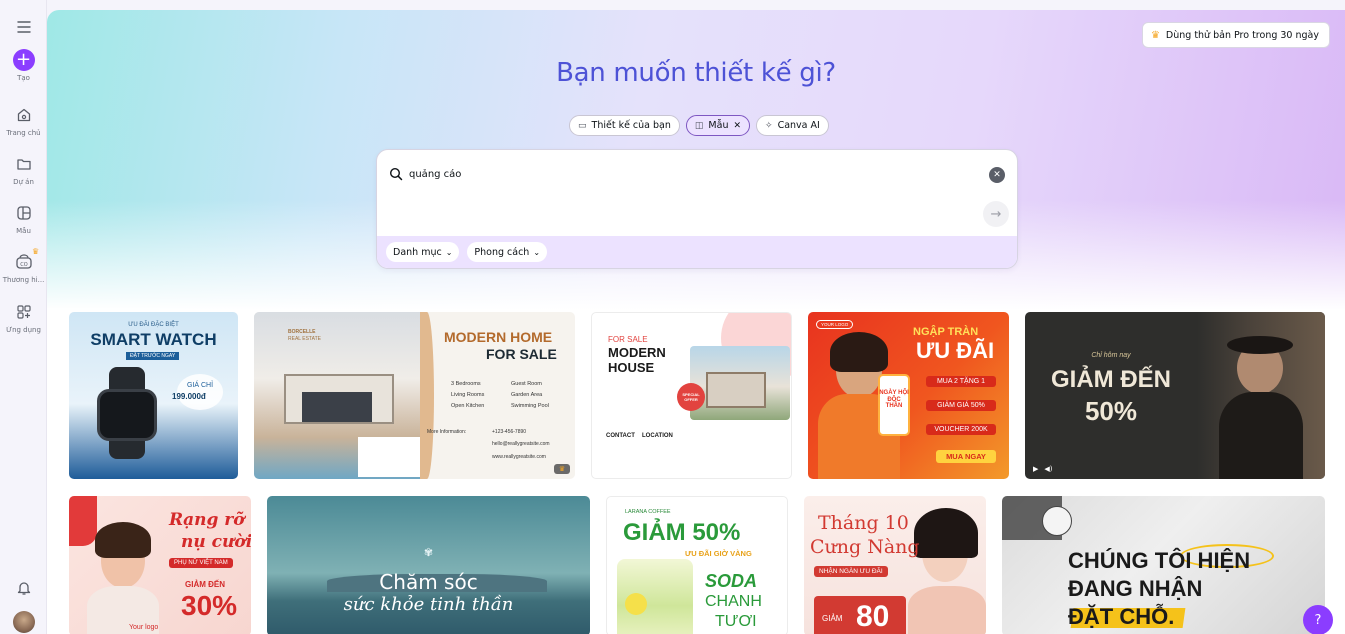 The image size is (1345, 634). Describe the element at coordinates (1135, 588) in the screenshot. I see `template-text: ĐANG NHẬN` at that location.